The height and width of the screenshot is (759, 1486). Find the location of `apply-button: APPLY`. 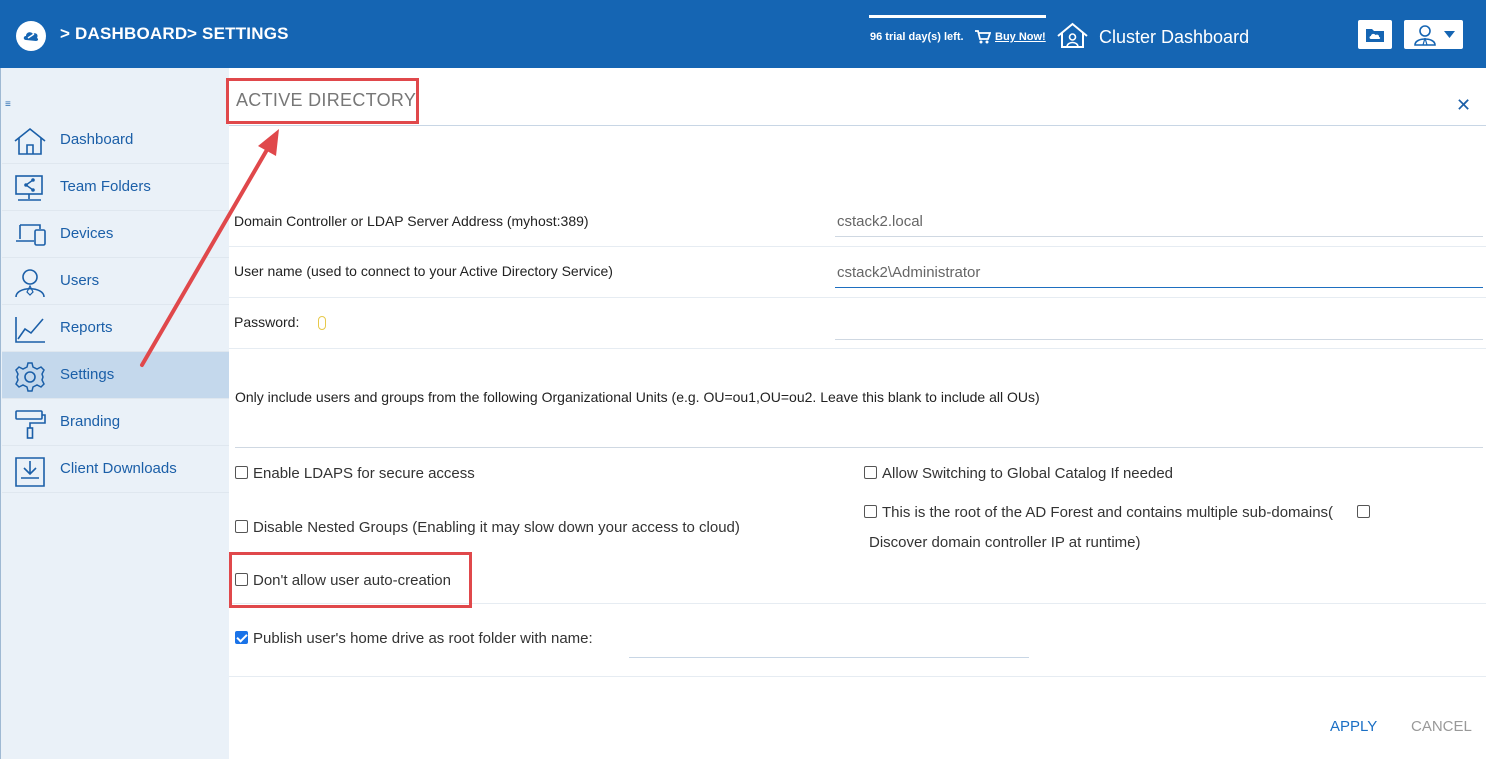

apply-button: APPLY is located at coordinates (1353, 726).